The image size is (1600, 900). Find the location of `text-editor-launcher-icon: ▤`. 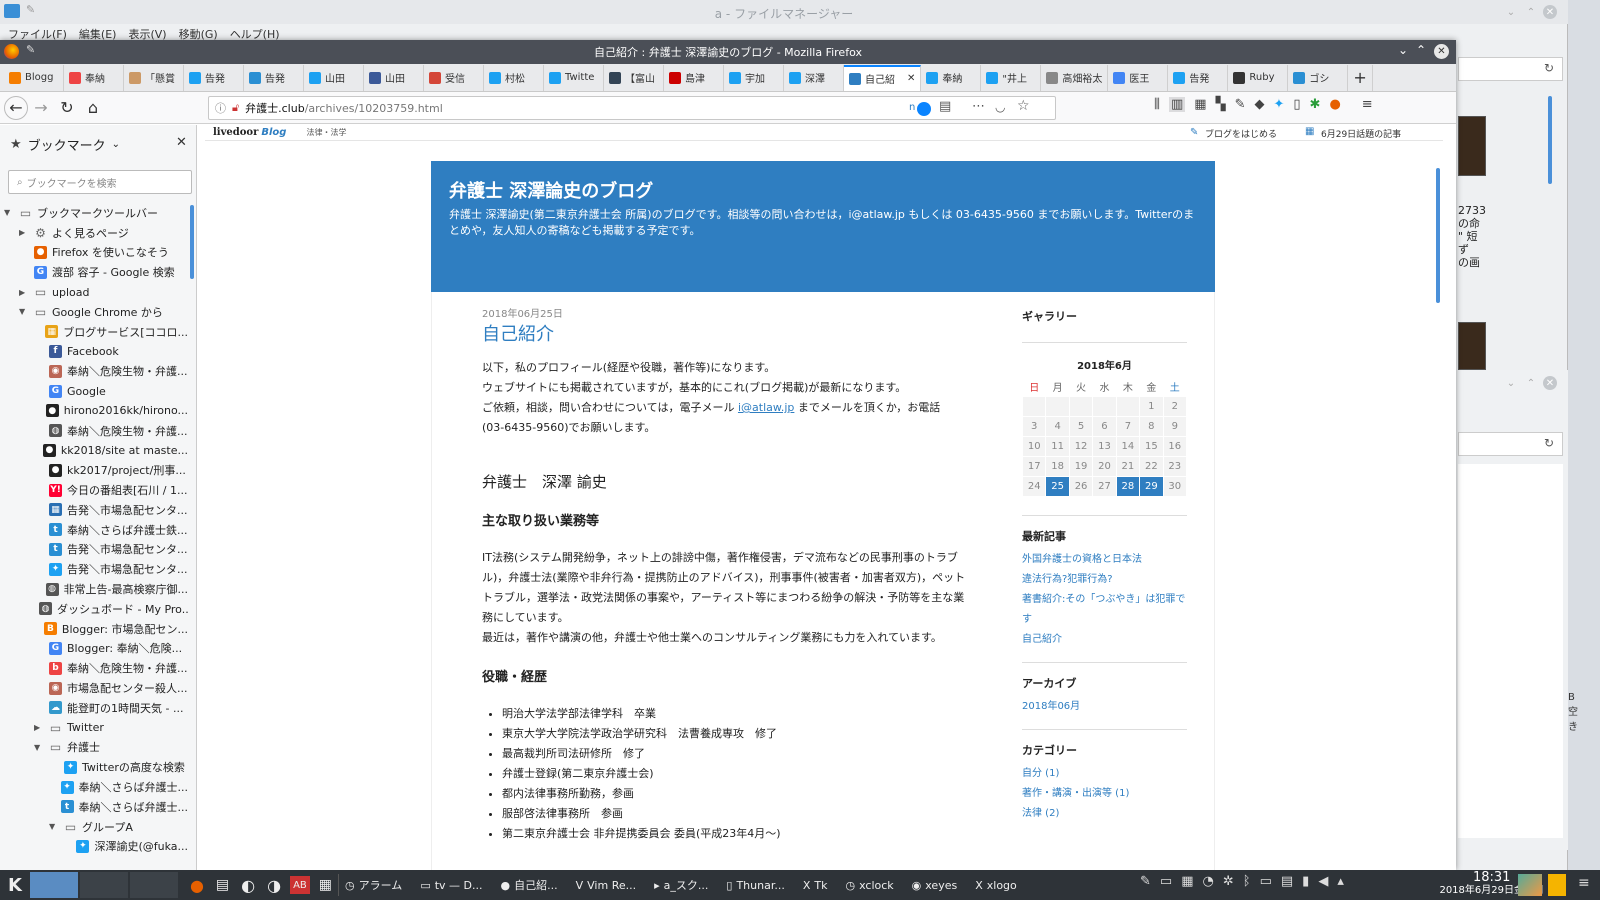

text-editor-launcher-icon: ▤ is located at coordinates (222, 885).